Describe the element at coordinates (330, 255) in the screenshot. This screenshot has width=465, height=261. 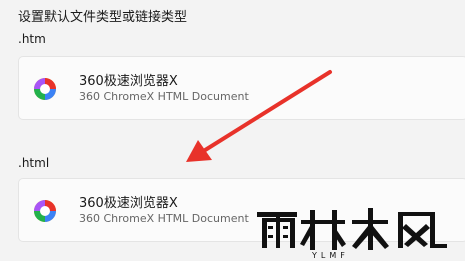
I see `svg-text: YLMF` at that location.